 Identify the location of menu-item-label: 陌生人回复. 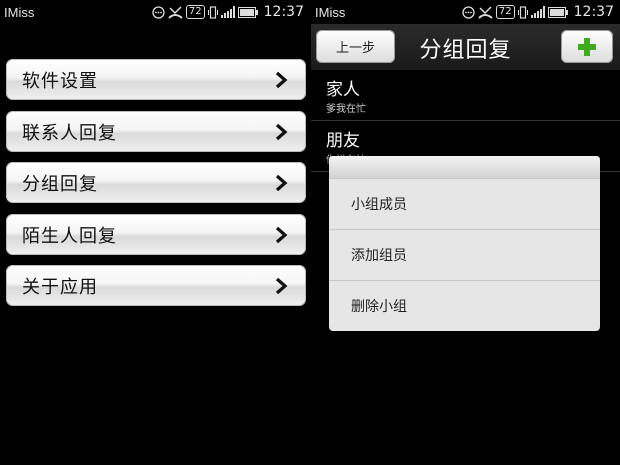
(69, 236).